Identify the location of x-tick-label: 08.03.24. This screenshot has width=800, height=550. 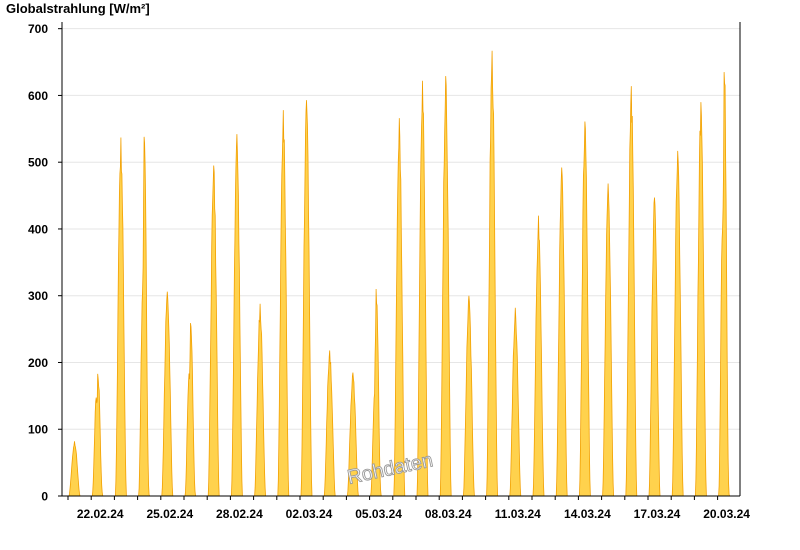
(448, 514).